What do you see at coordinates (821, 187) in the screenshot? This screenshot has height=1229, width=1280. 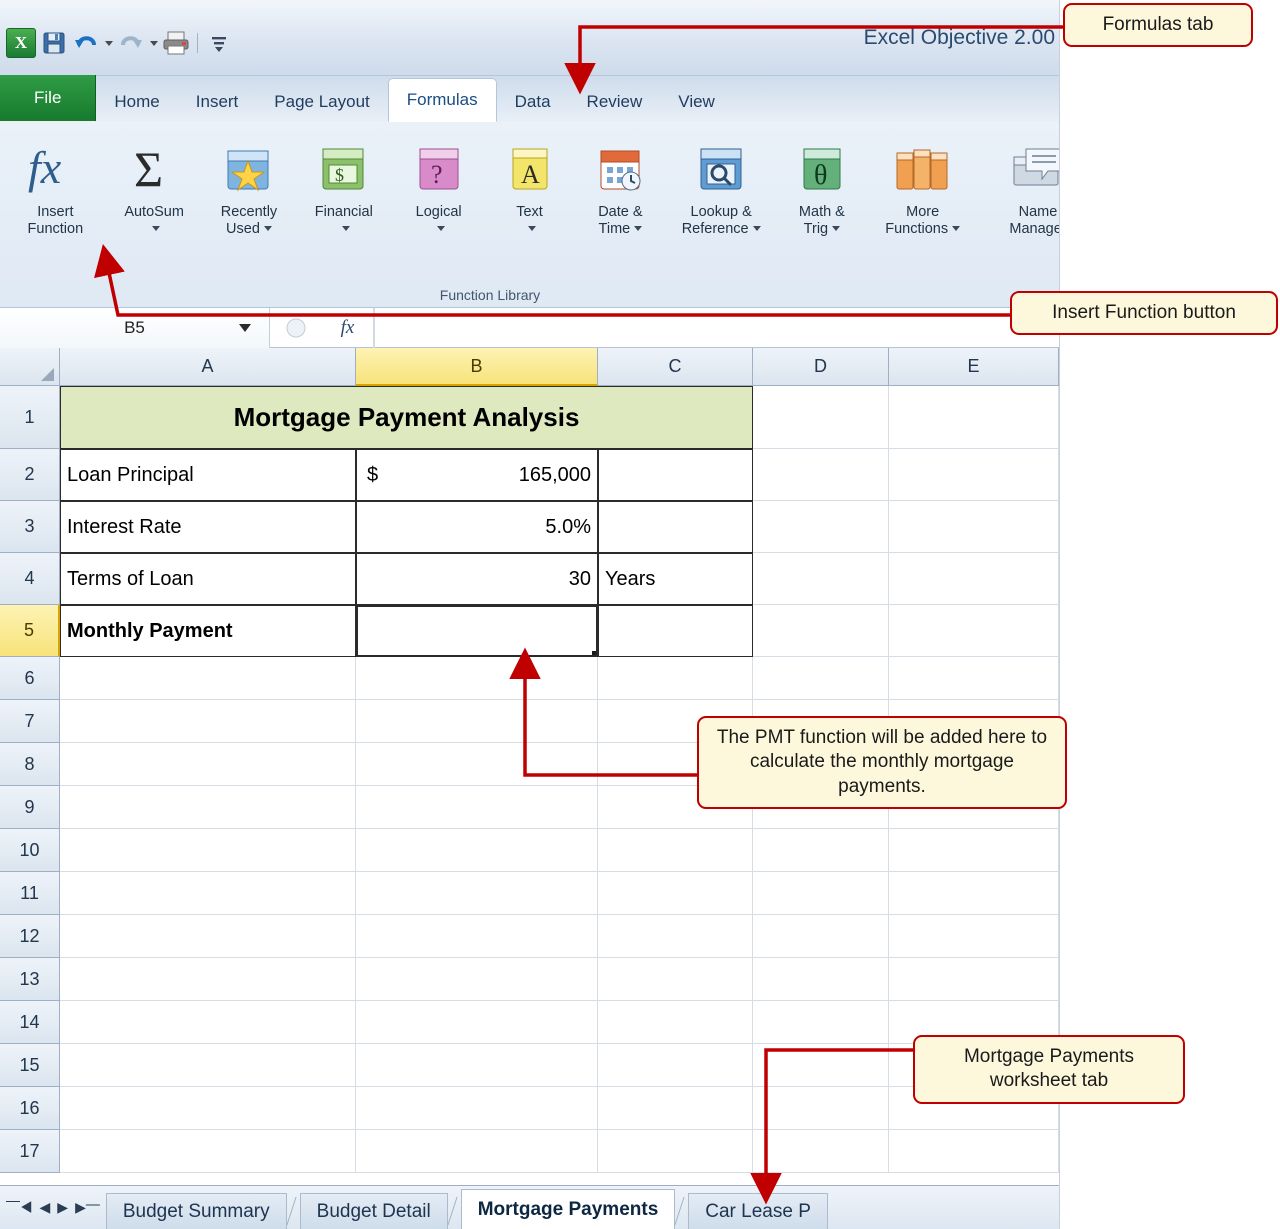 I see `math-trig-button: θ Math & Trig` at bounding box center [821, 187].